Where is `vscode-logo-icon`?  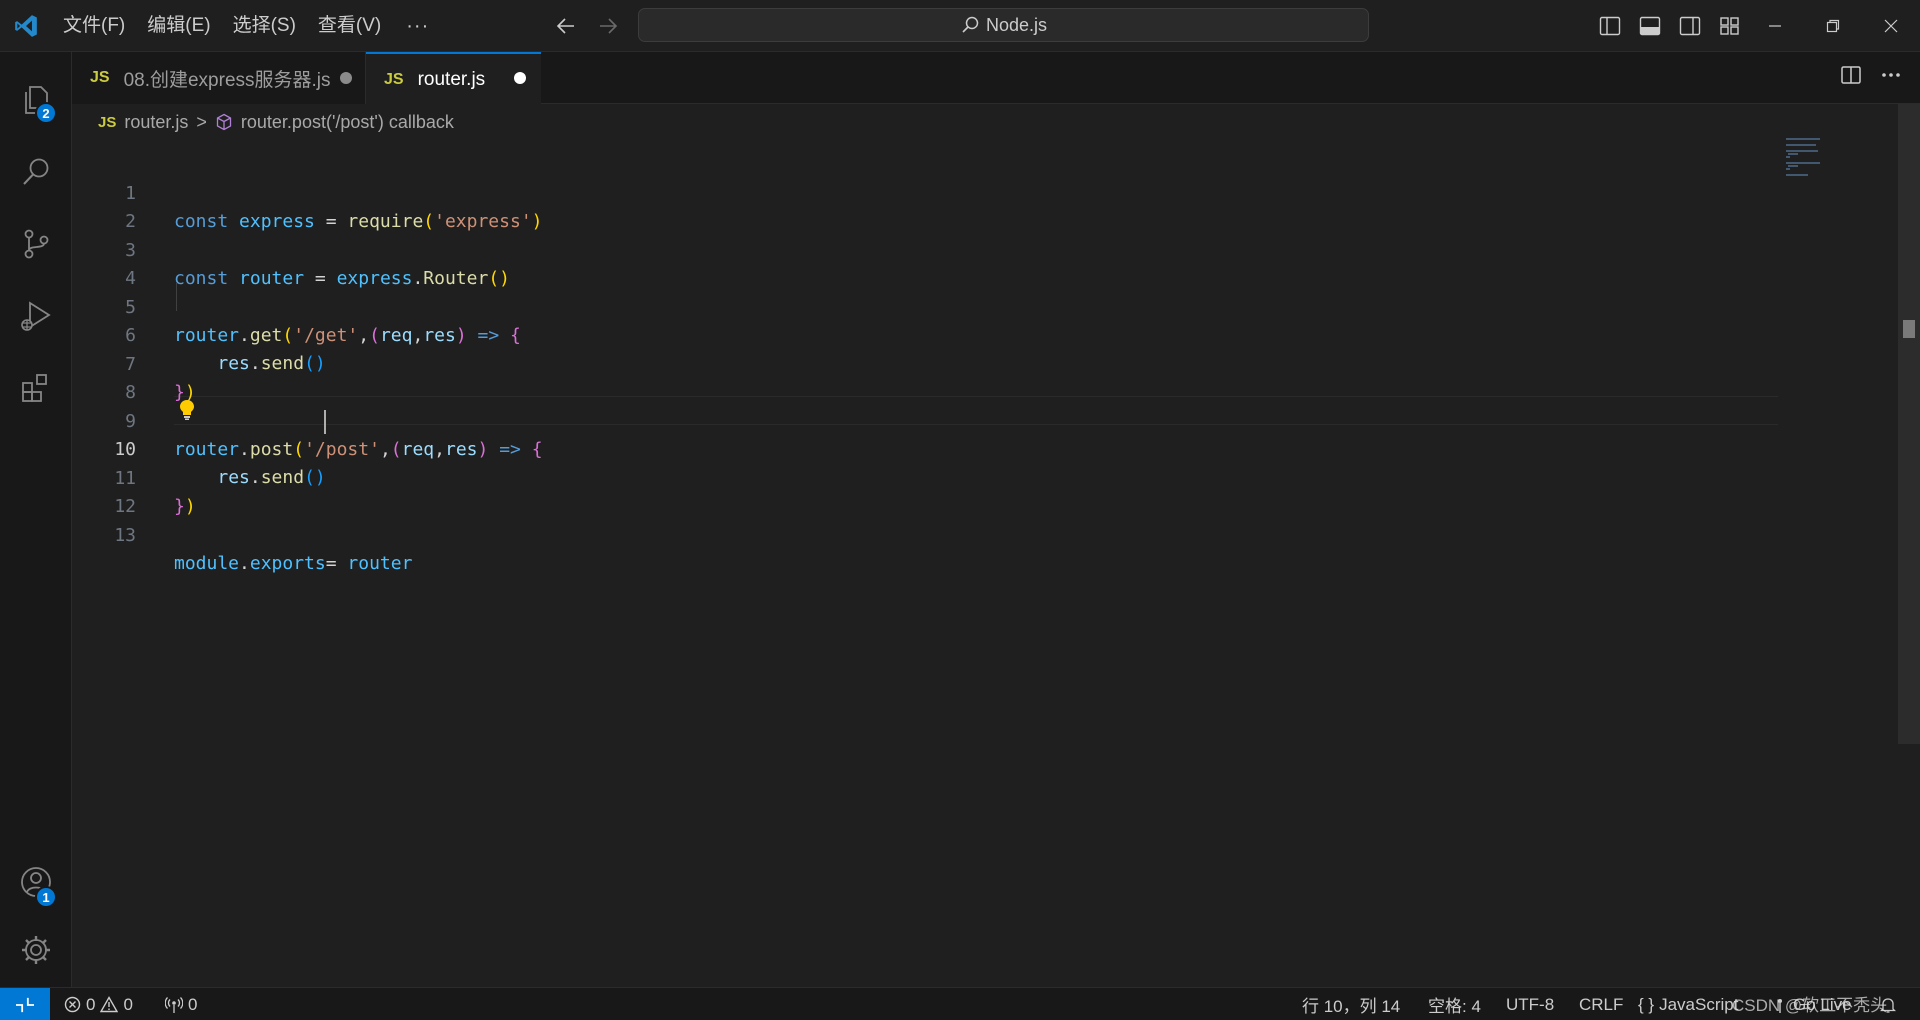
vscode-logo-icon is located at coordinates (26, 26).